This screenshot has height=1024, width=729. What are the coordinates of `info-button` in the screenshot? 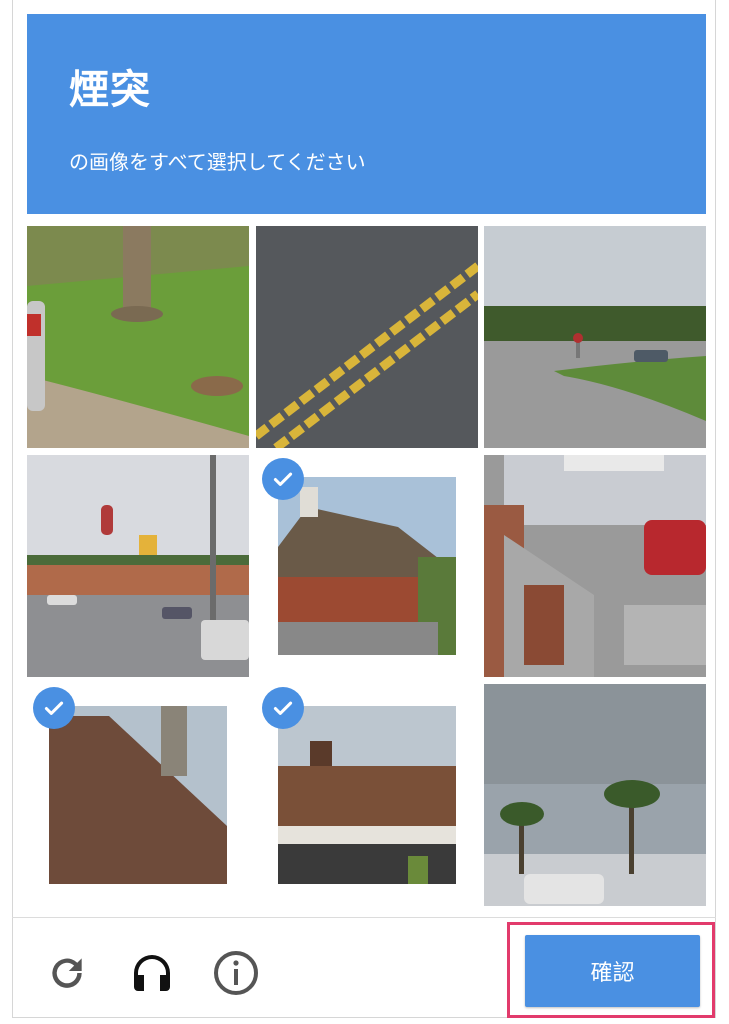 It's located at (236, 973).